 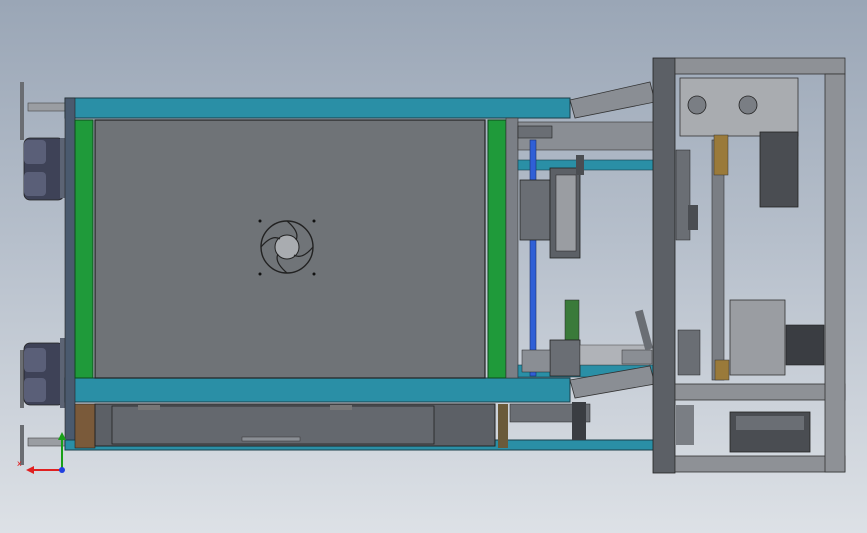 What do you see at coordinates (19, 463) in the screenshot?
I see `x-axis-label: x` at bounding box center [19, 463].